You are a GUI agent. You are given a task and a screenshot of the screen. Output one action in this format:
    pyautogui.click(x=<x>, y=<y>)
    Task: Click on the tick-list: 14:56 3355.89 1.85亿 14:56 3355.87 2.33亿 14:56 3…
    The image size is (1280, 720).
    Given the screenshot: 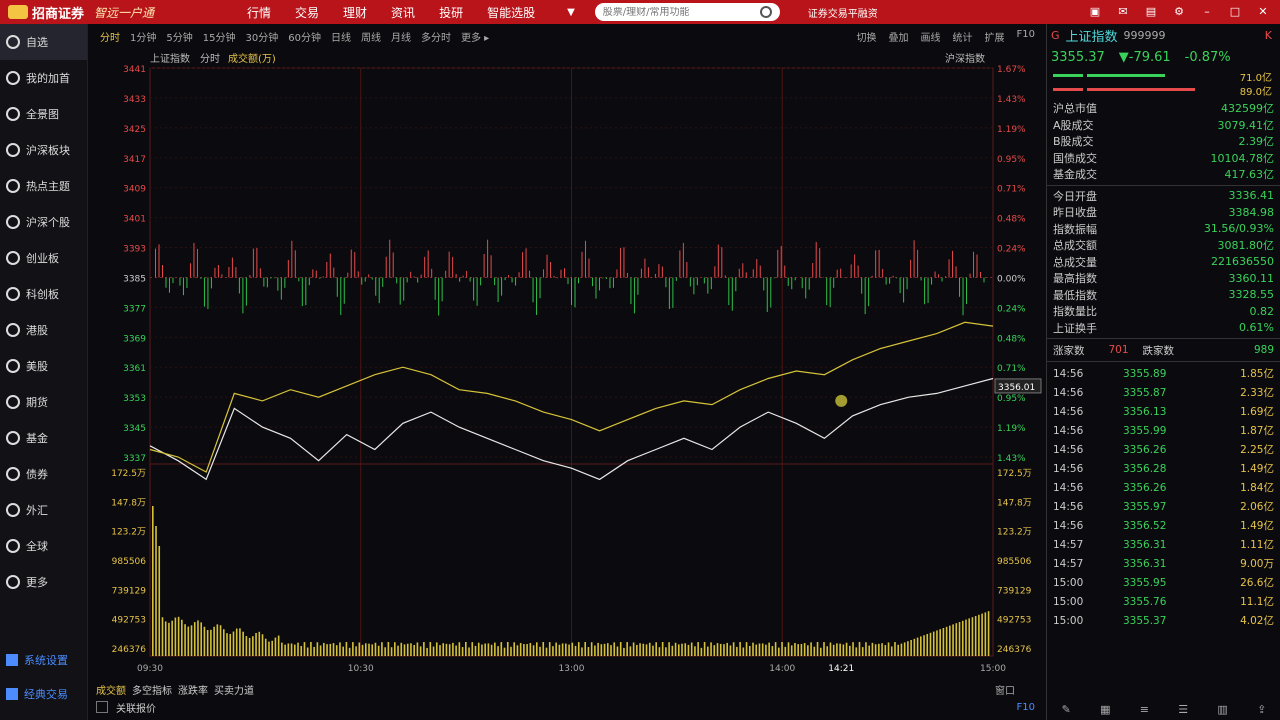 What is the action you would take?
    pyautogui.click(x=1163, y=497)
    